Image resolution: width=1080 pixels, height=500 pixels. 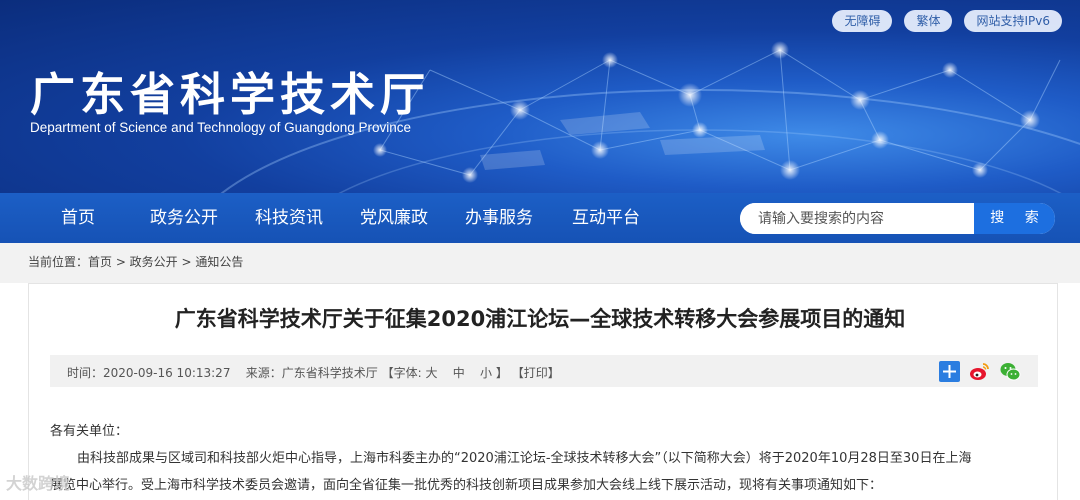 What do you see at coordinates (979, 371) in the screenshot?
I see `weibo-icon` at bounding box center [979, 371].